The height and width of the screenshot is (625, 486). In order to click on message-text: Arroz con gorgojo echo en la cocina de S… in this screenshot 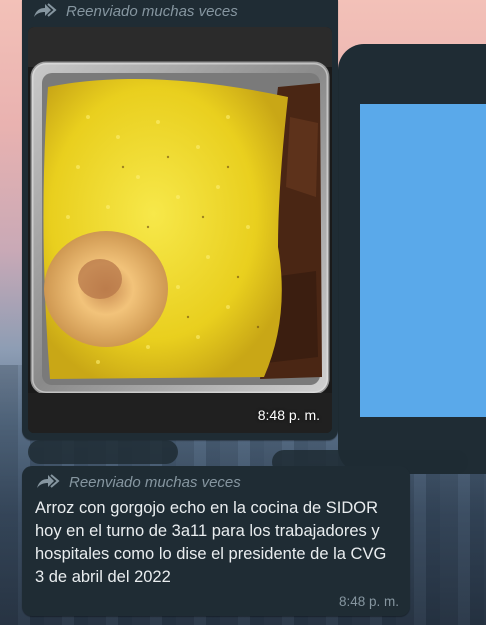, I will do `click(211, 542)`.